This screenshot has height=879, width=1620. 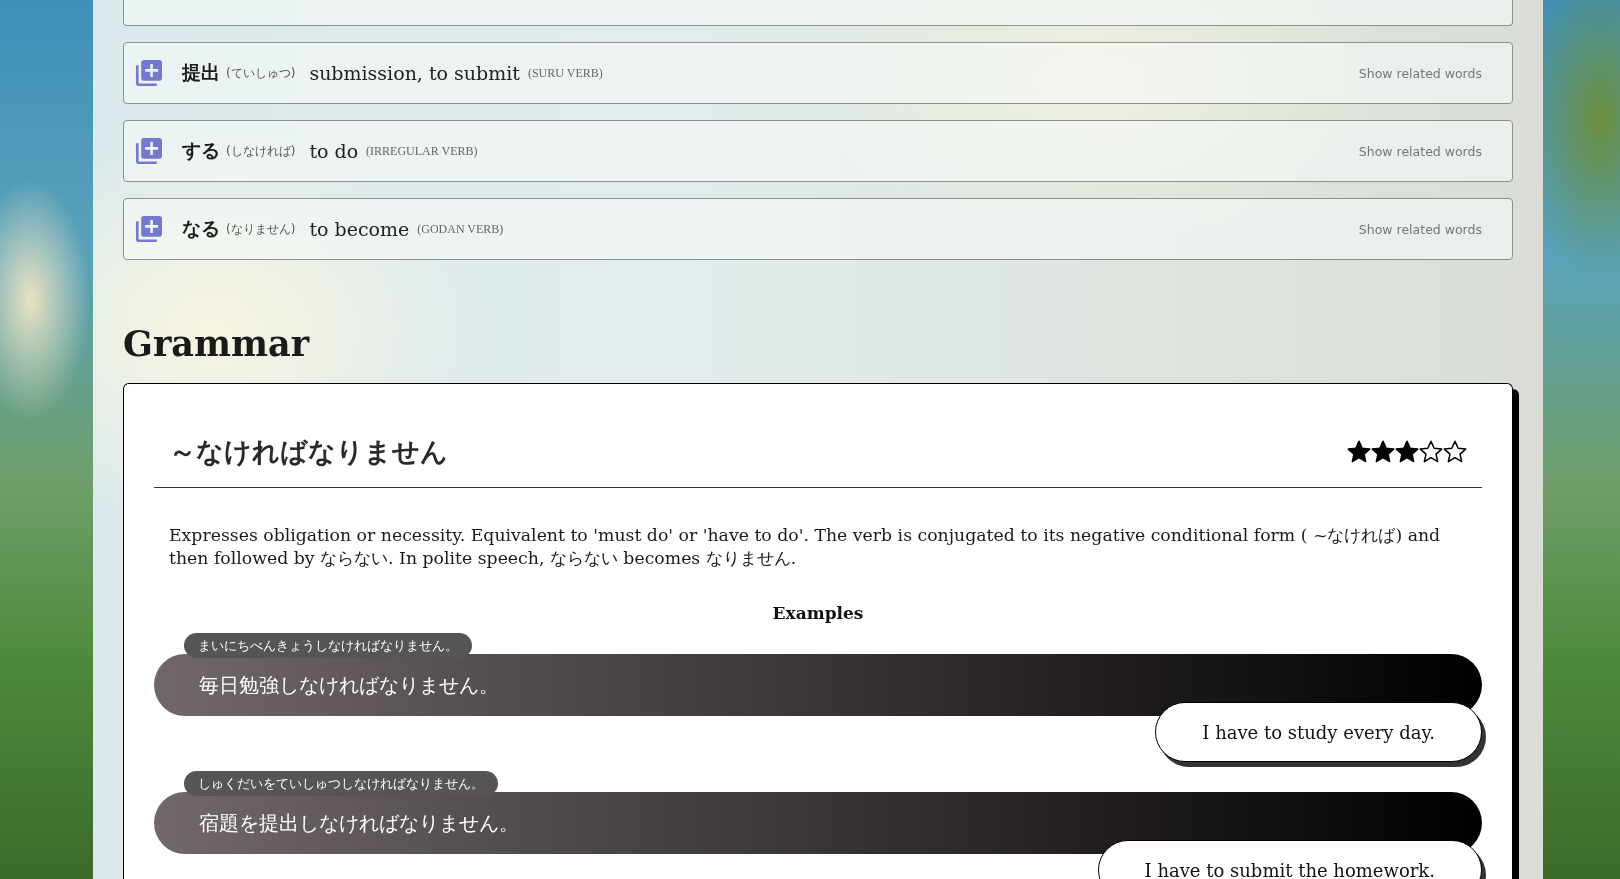 What do you see at coordinates (261, 229) in the screenshot?
I see `vocab-reading: (なりません)` at bounding box center [261, 229].